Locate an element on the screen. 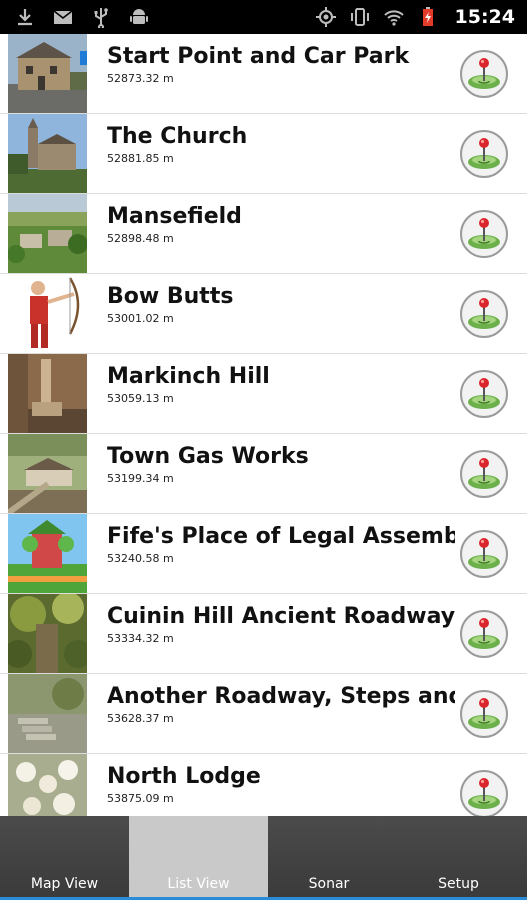  item-distance: 52881.85 m is located at coordinates (140, 158).